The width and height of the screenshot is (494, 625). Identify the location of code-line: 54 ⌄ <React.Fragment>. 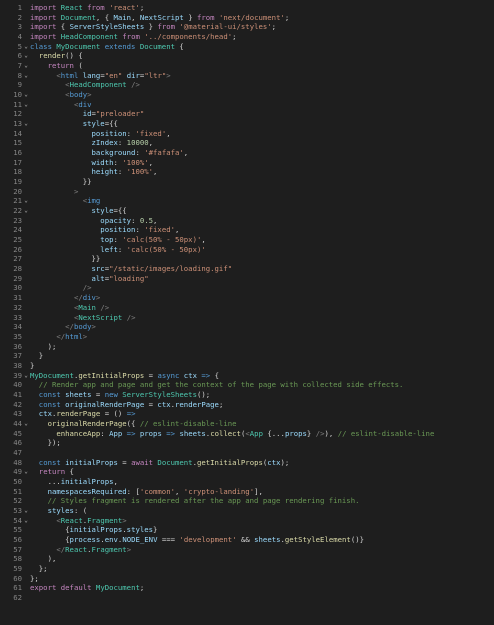
(247, 521).